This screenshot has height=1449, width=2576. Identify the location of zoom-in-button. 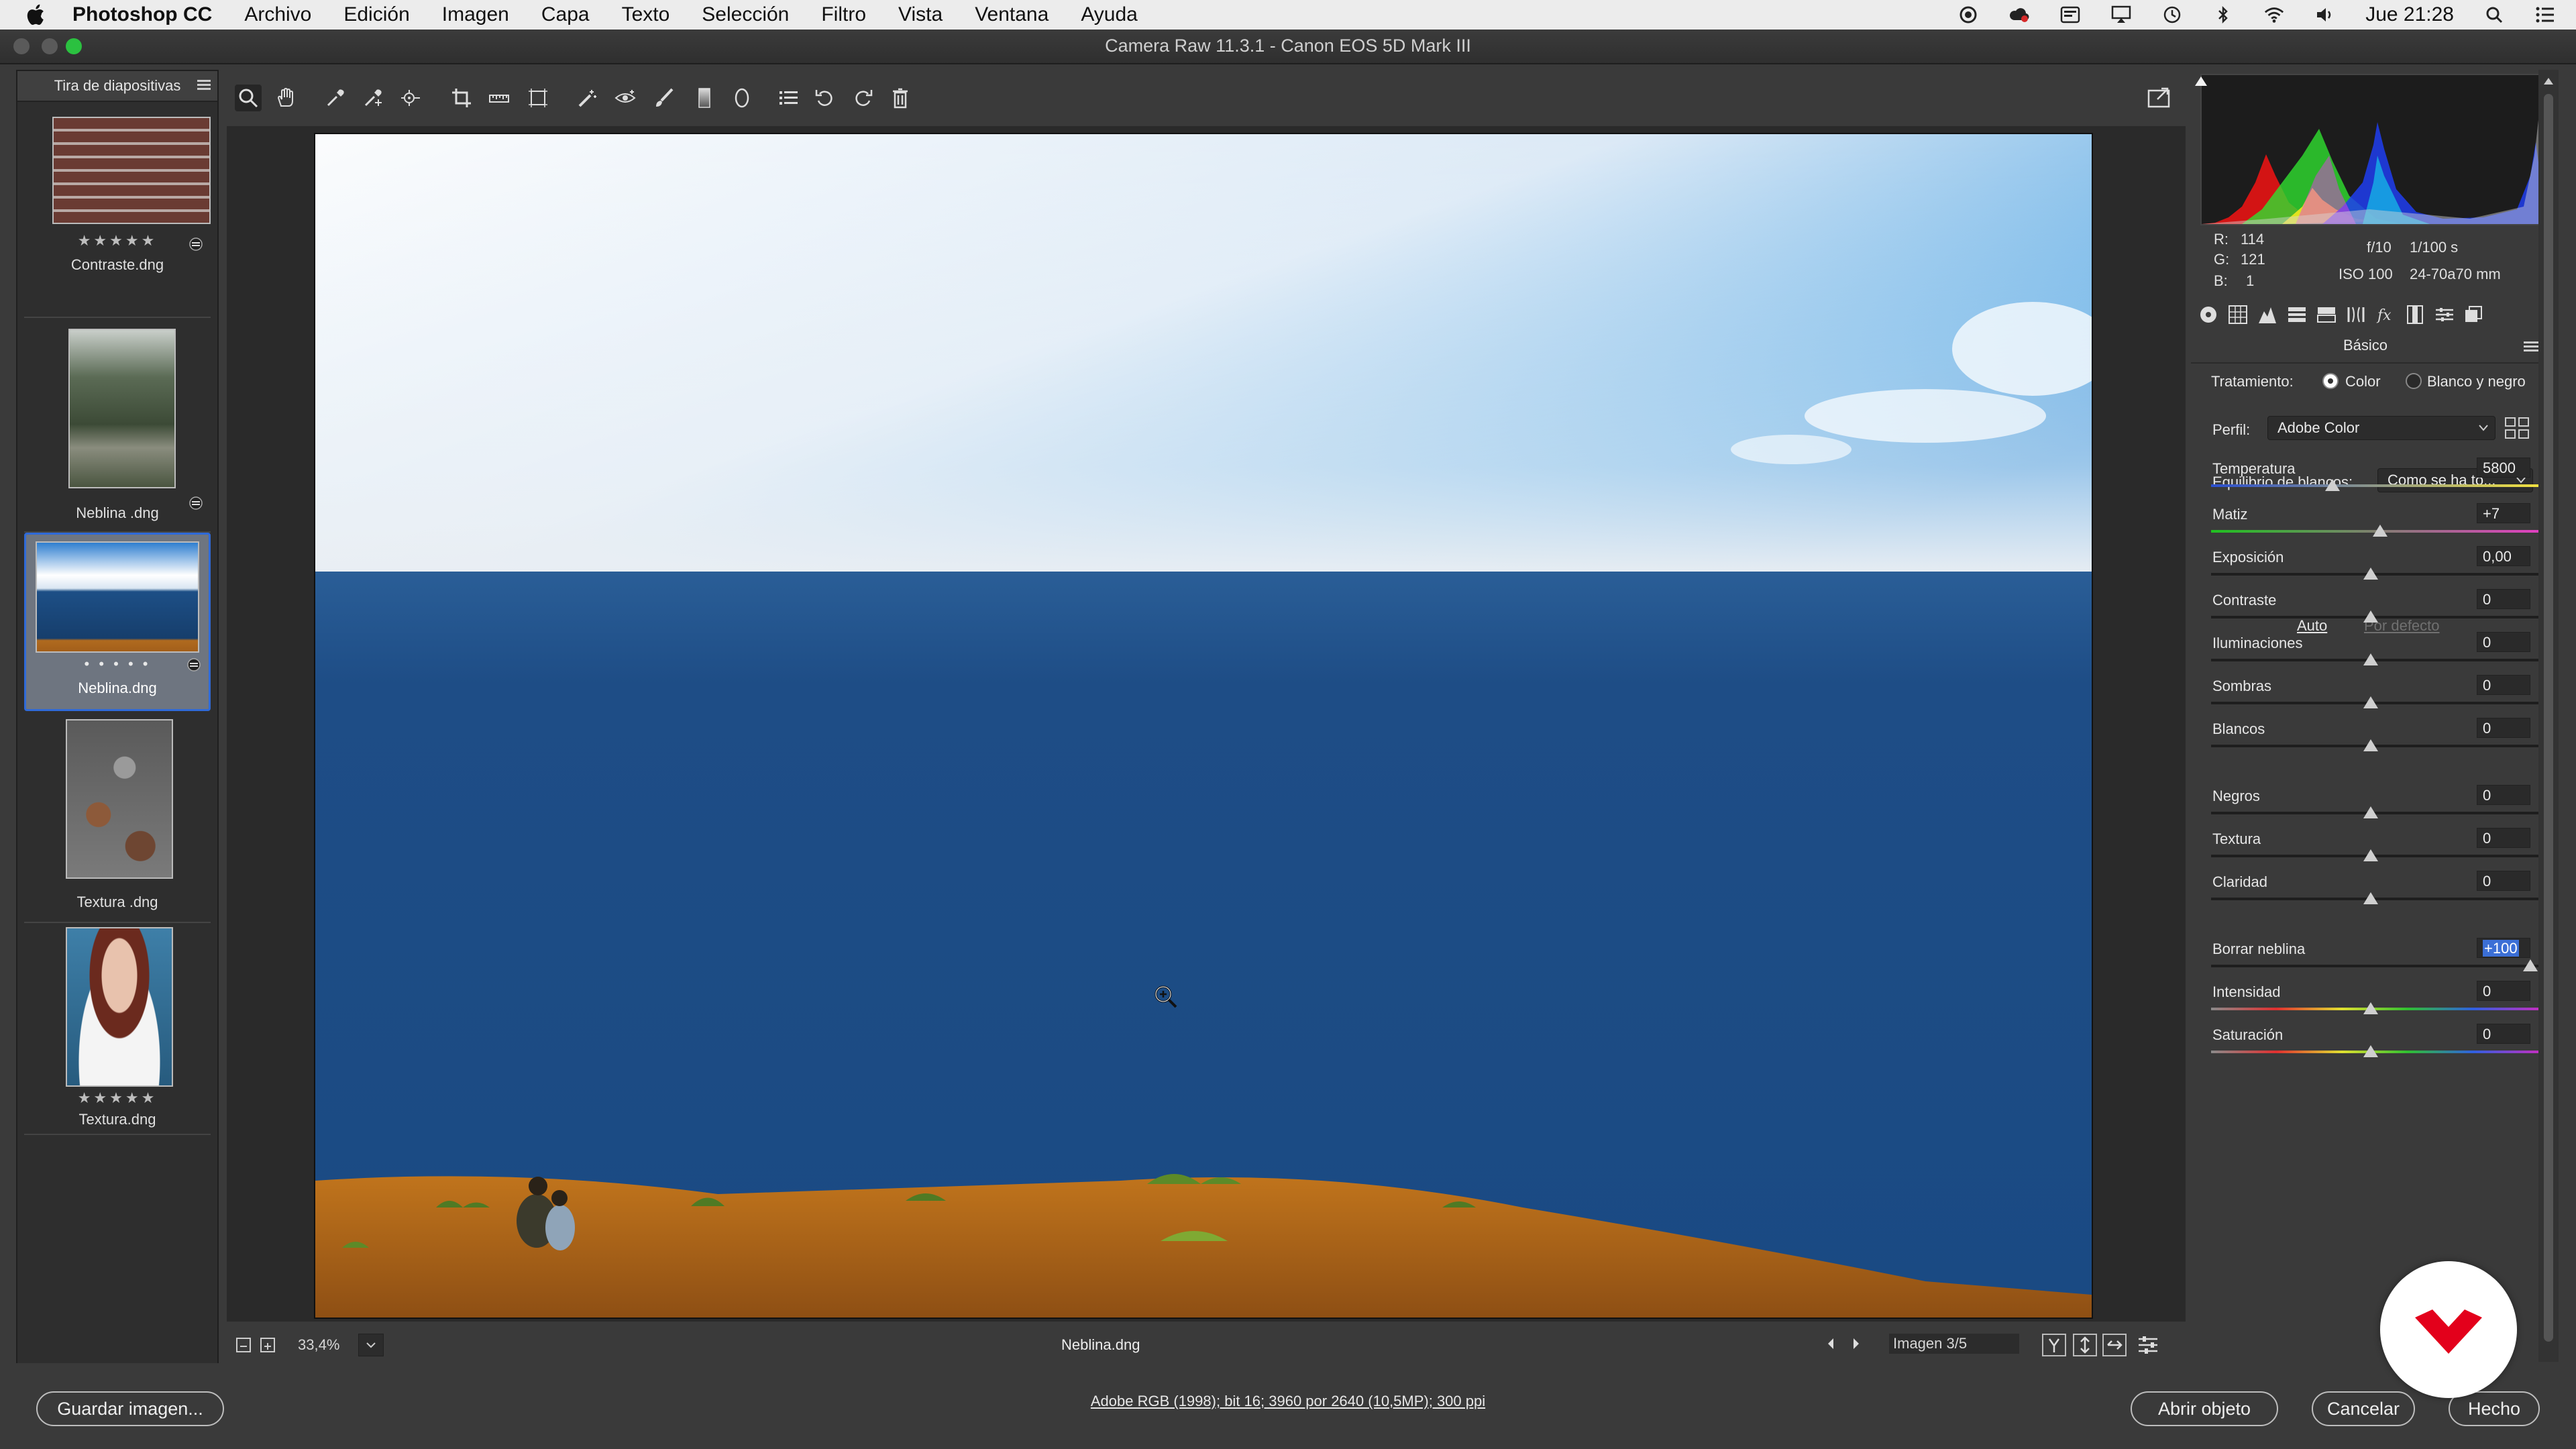
(267, 1345).